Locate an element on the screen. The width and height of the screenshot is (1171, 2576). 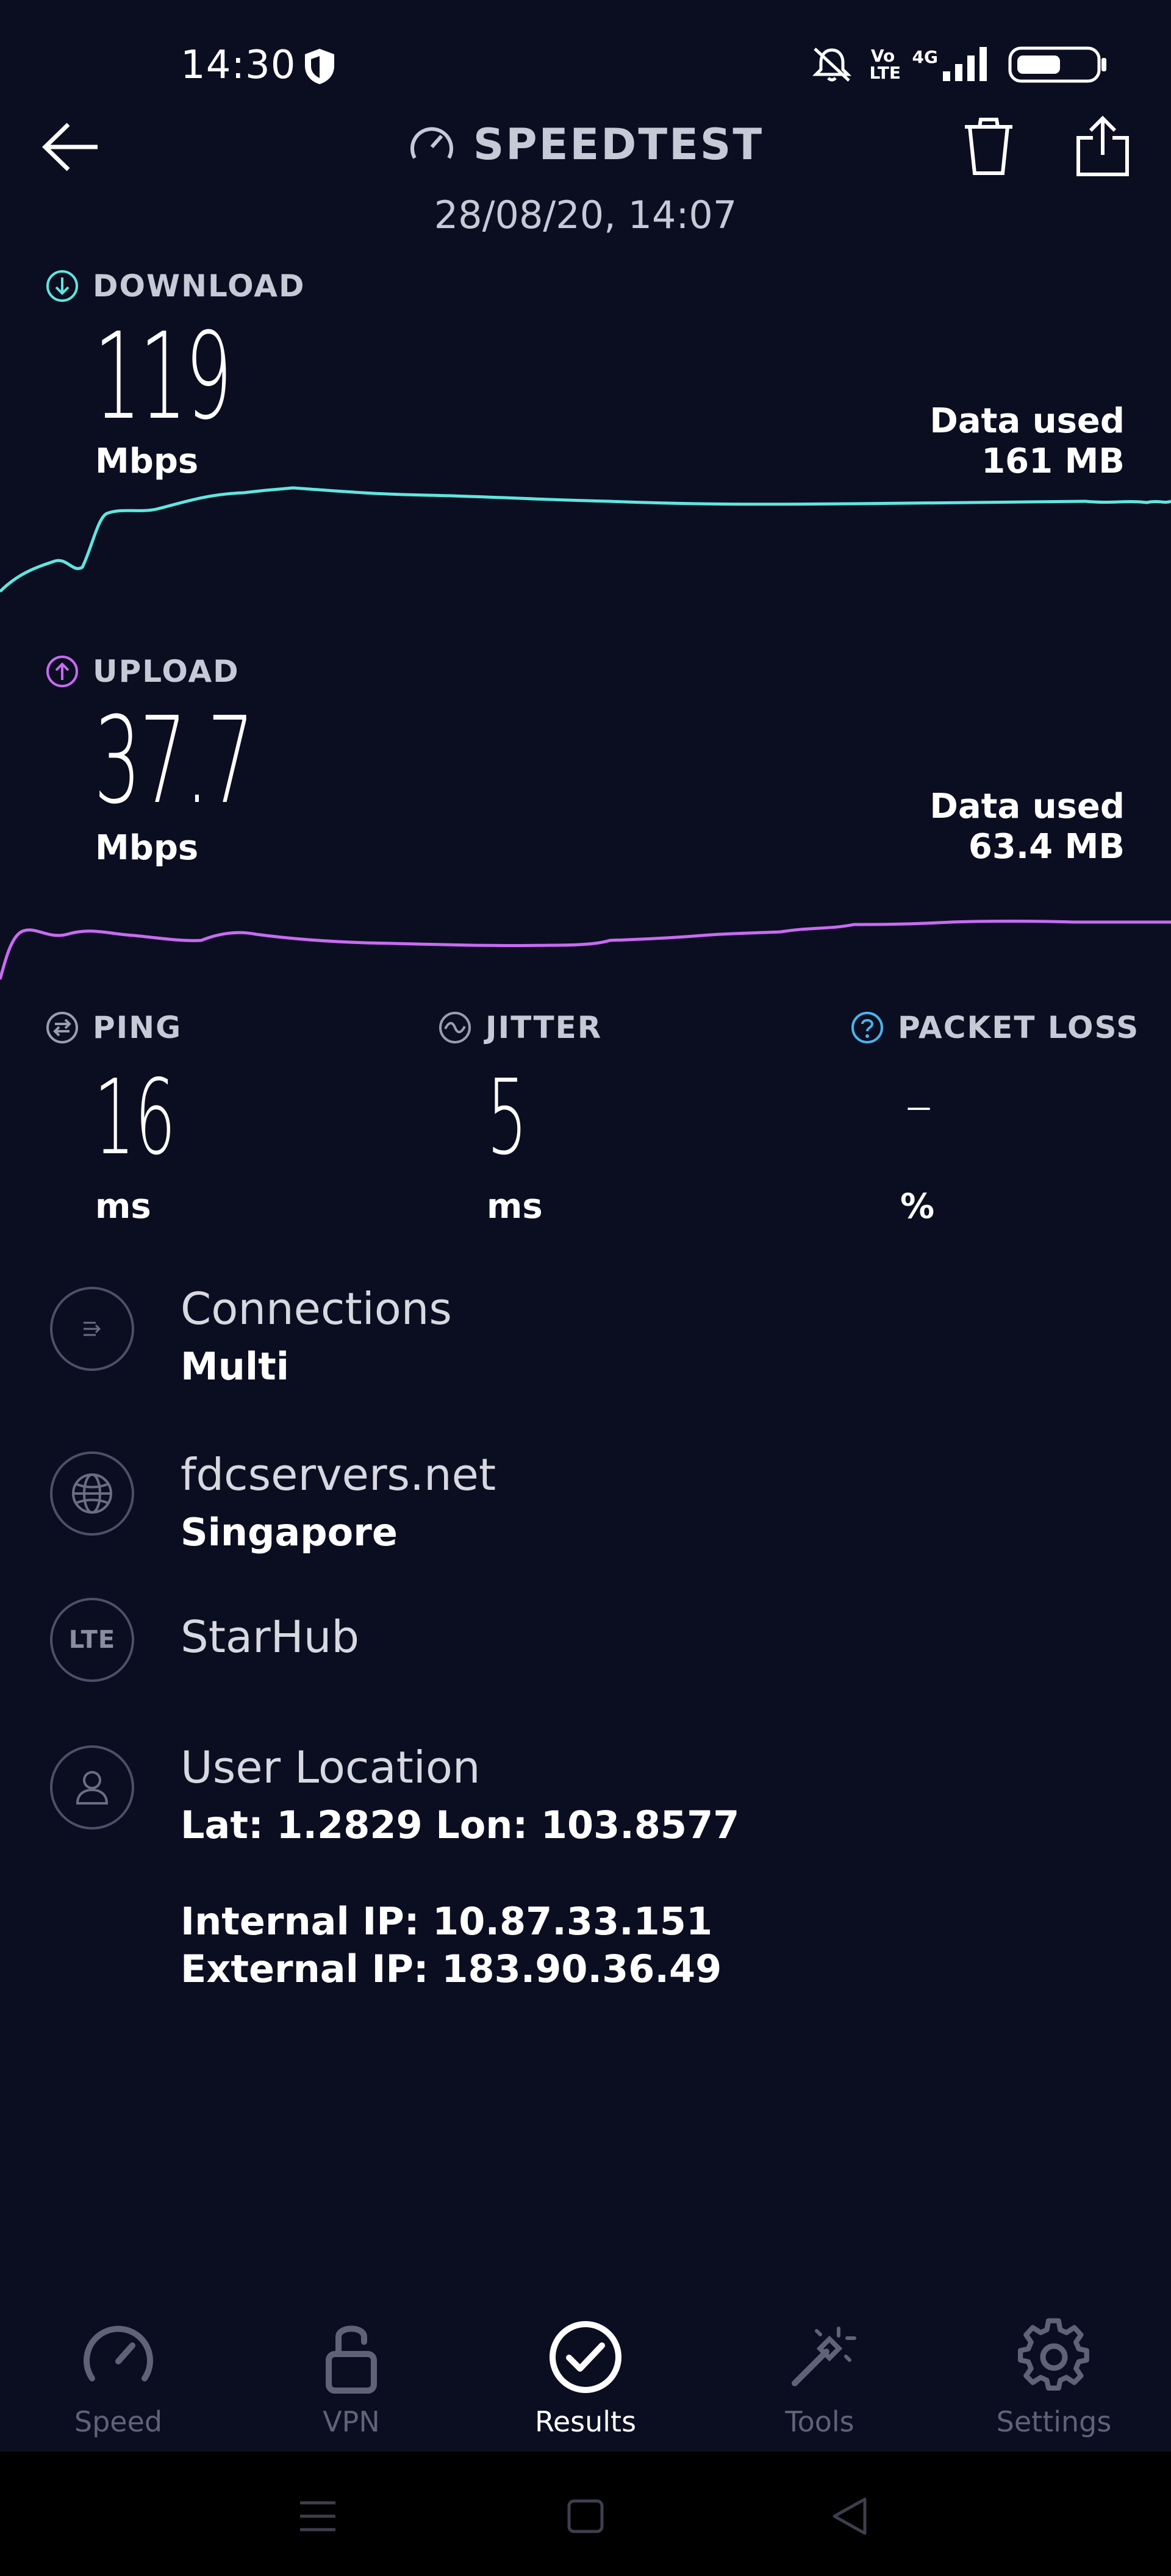
battery-icon is located at coordinates (1057, 64).